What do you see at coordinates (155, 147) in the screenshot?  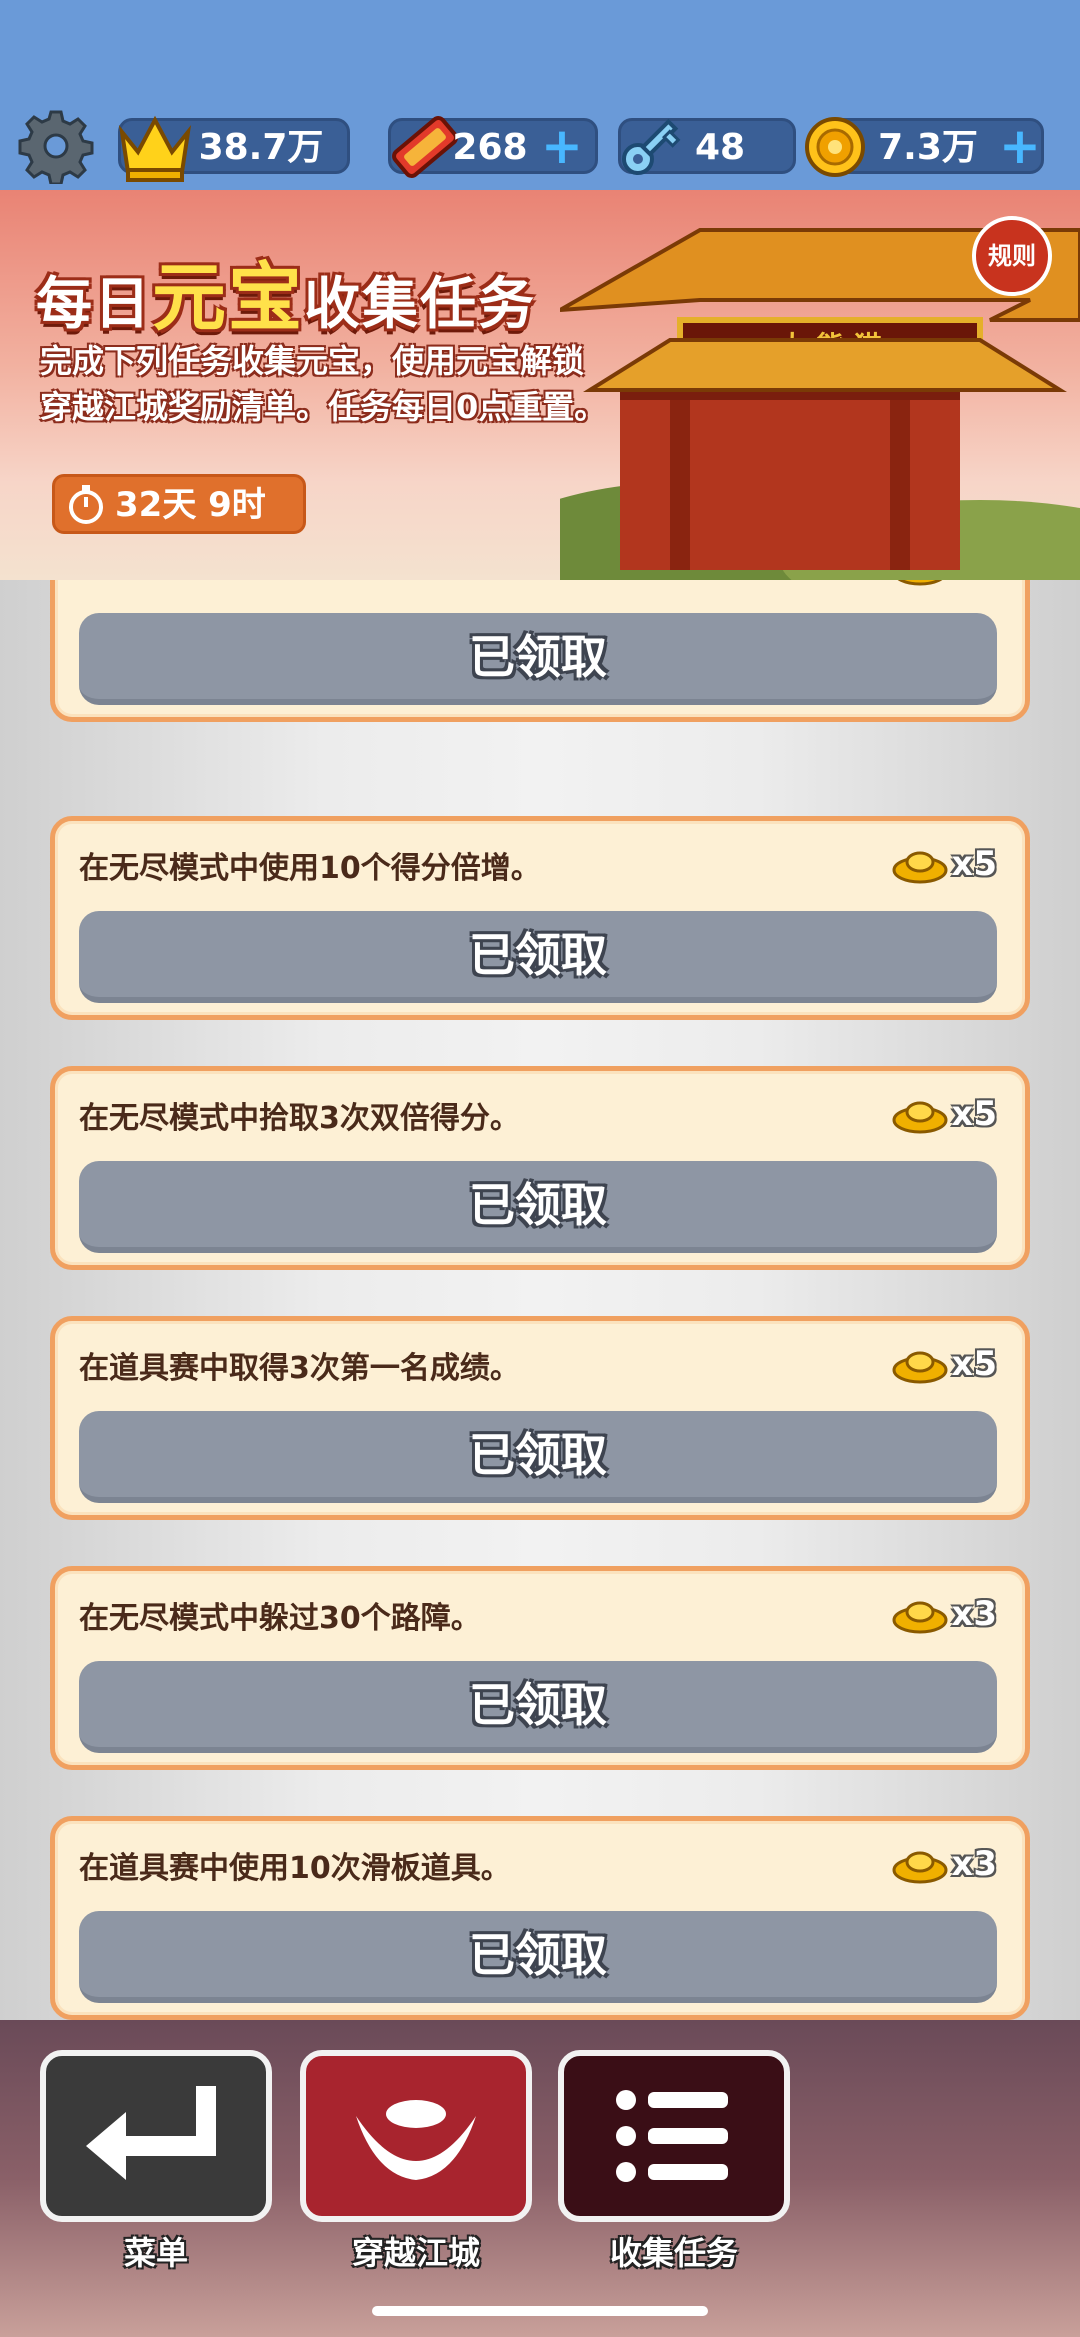 I see `crown-icon` at bounding box center [155, 147].